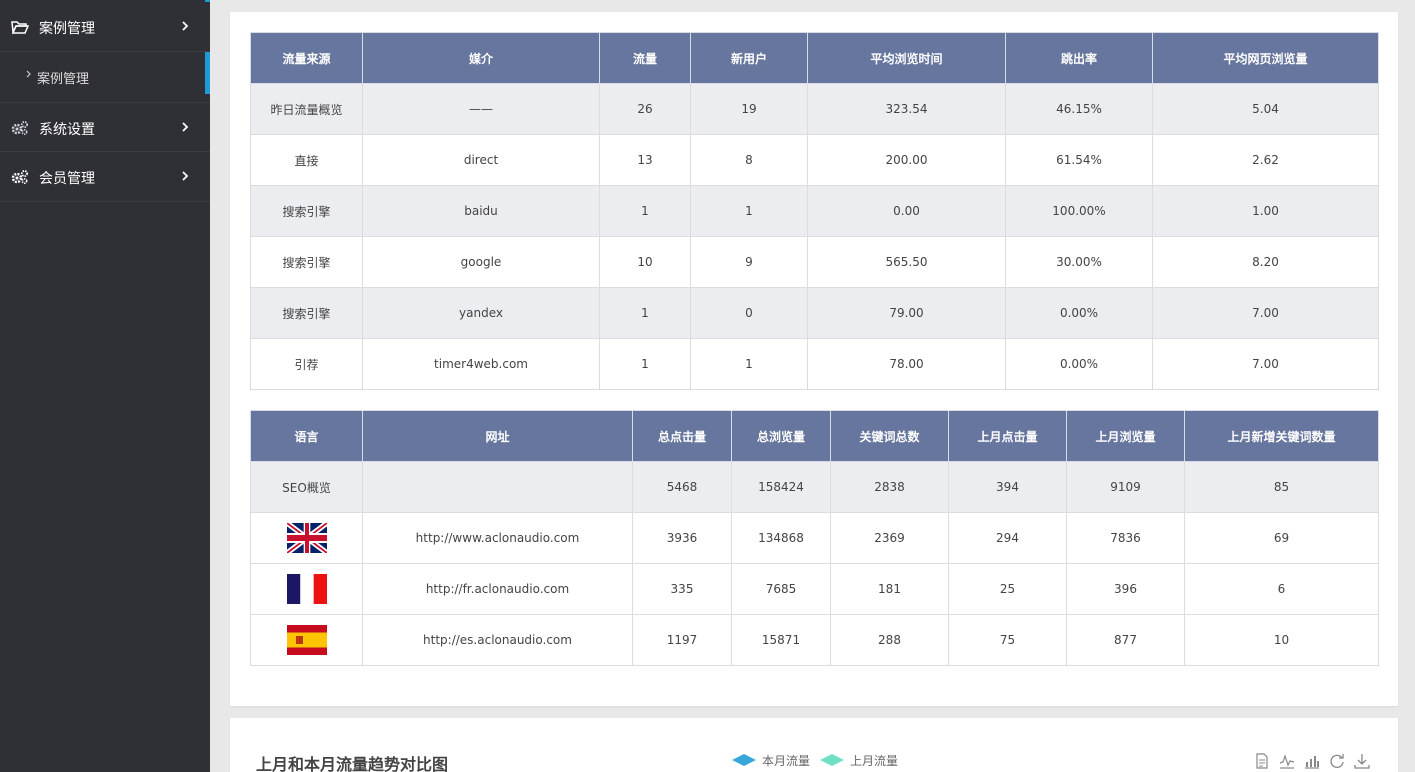 The height and width of the screenshot is (772, 1415). What do you see at coordinates (781, 640) in the screenshot?
I see `table-cell: 15871` at bounding box center [781, 640].